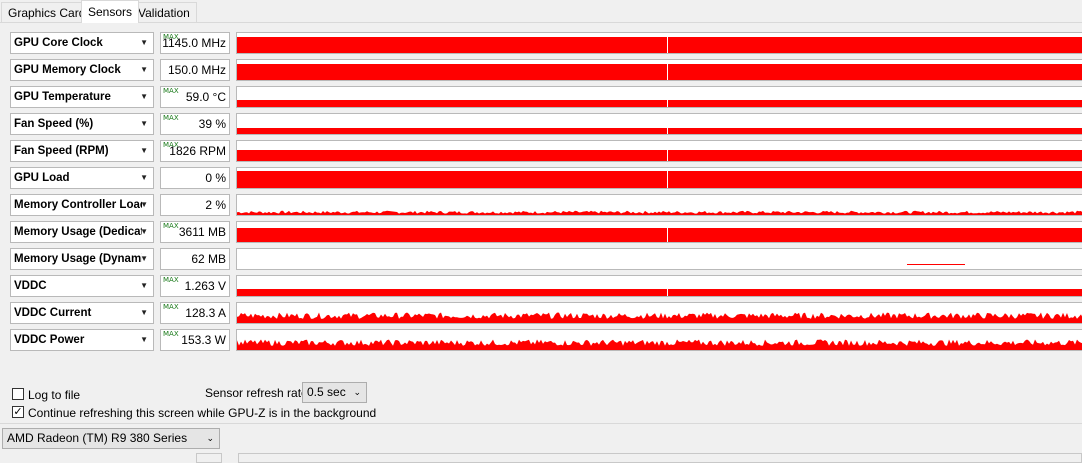 Image resolution: width=1082 pixels, height=463 pixels. I want to click on sensor-name-select: Memory Usage (Dynamic) ▼, so click(82, 259).